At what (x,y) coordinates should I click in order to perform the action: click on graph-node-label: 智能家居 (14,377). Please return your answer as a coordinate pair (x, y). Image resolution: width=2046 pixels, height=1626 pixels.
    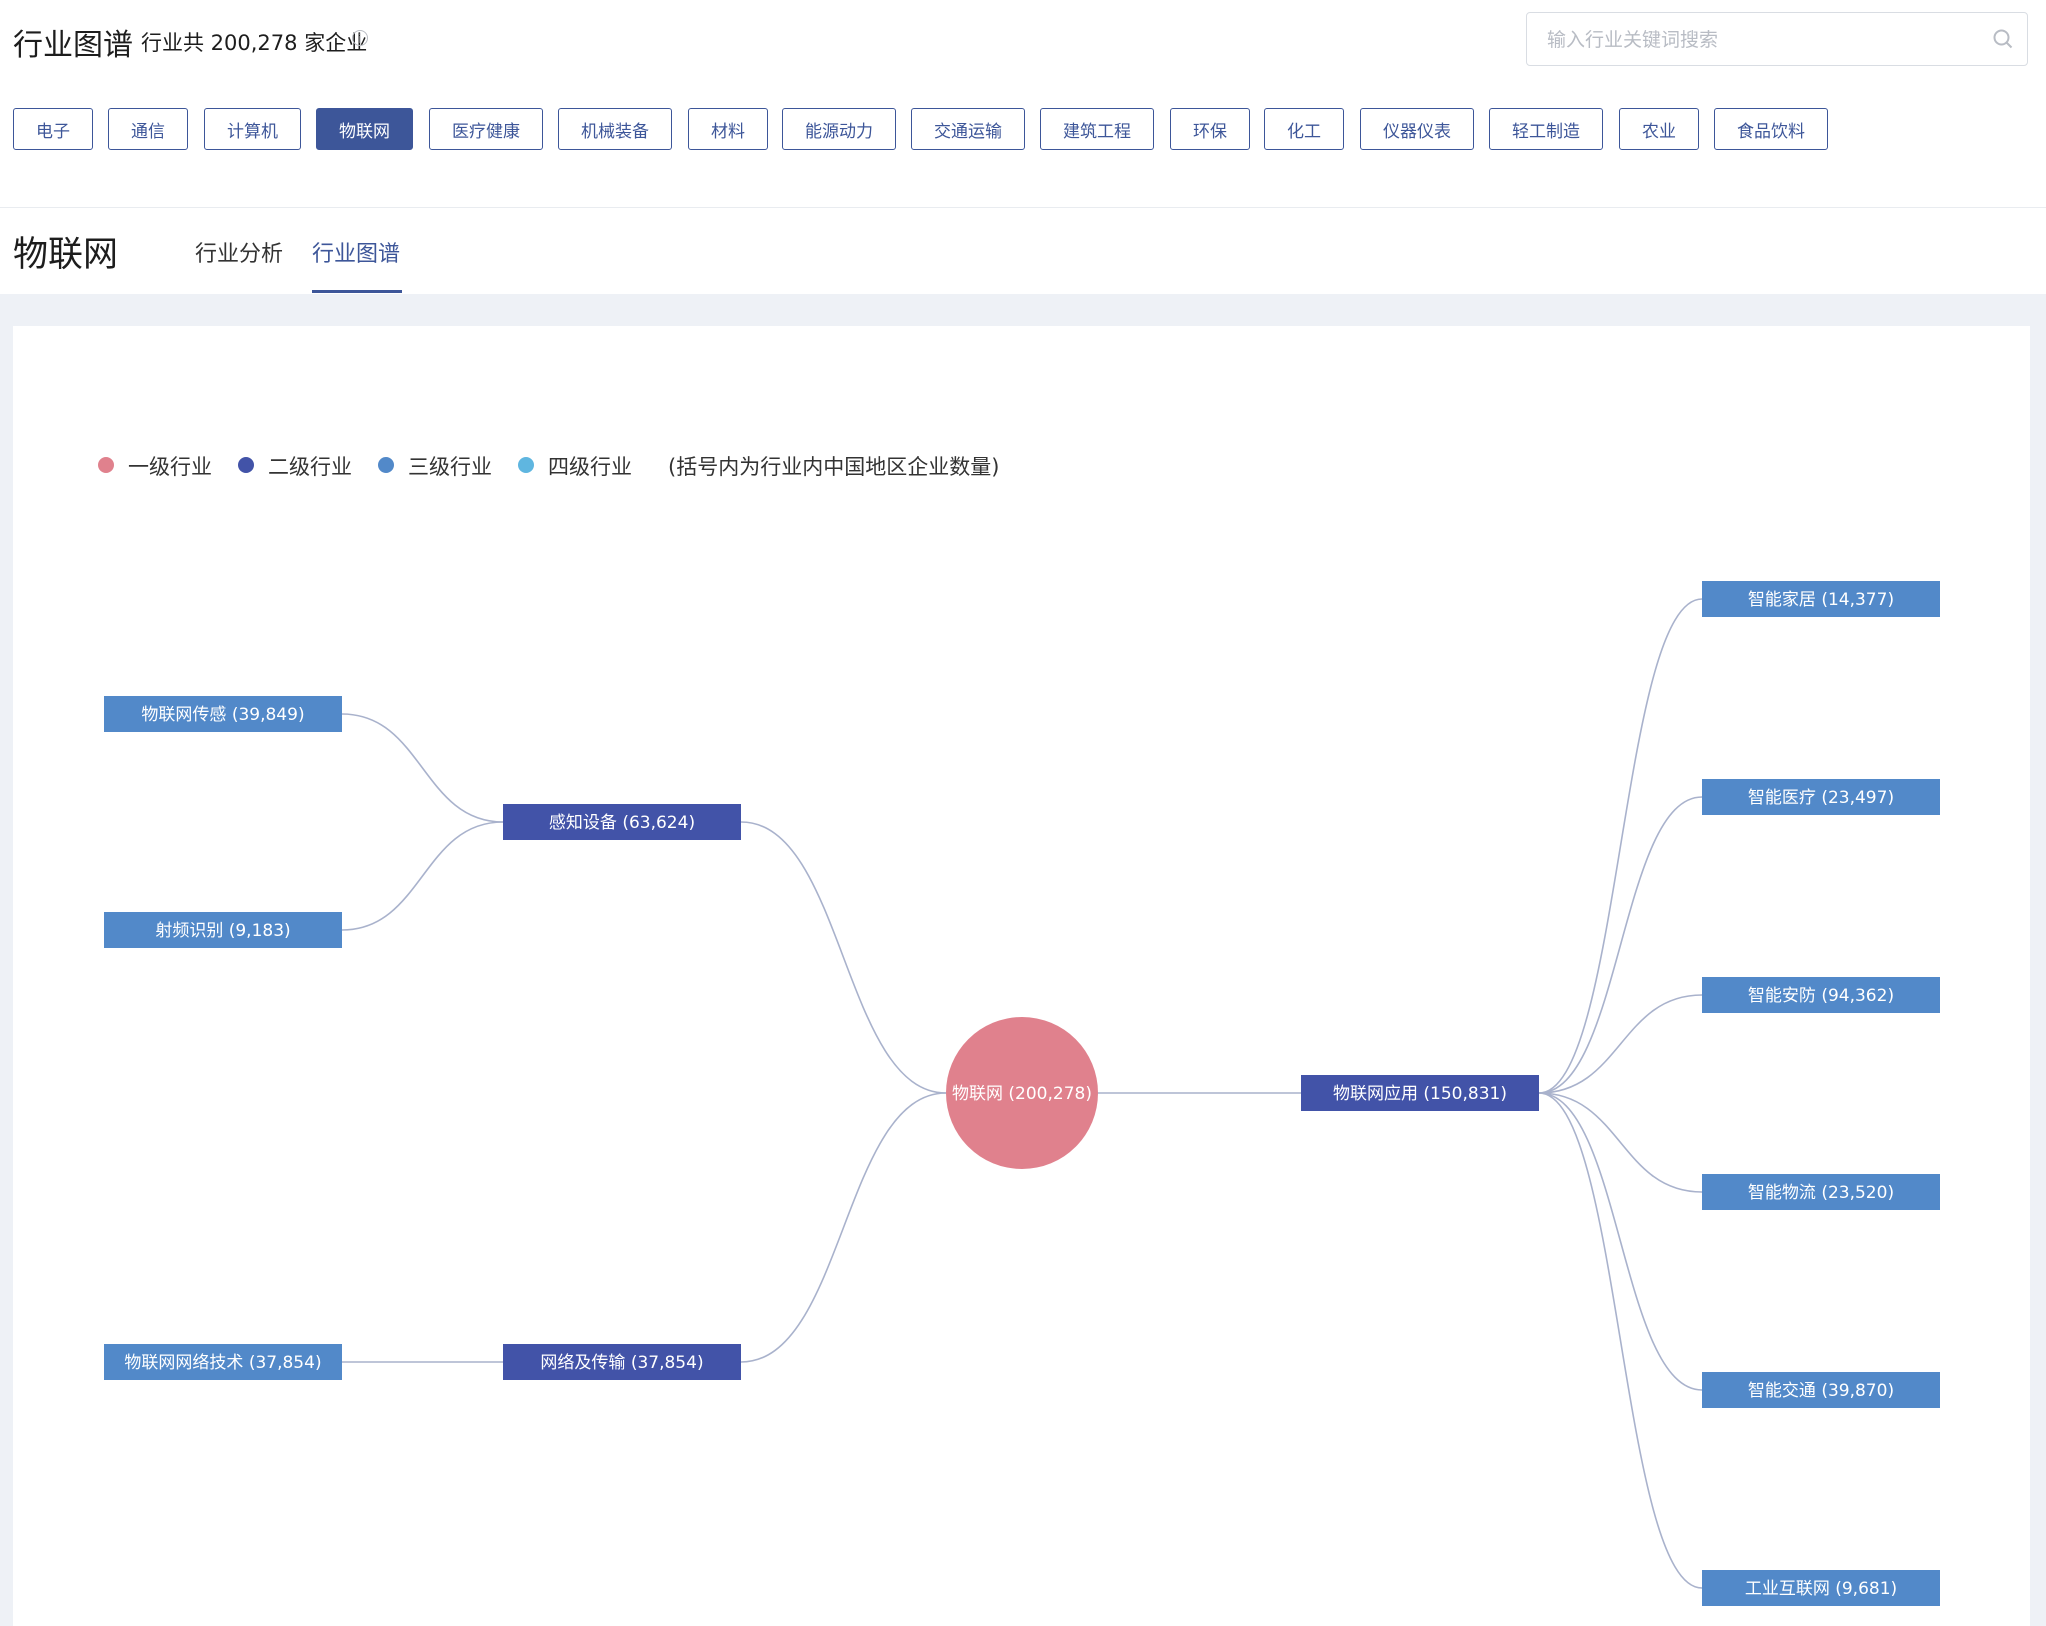
    Looking at the image, I should click on (1821, 600).